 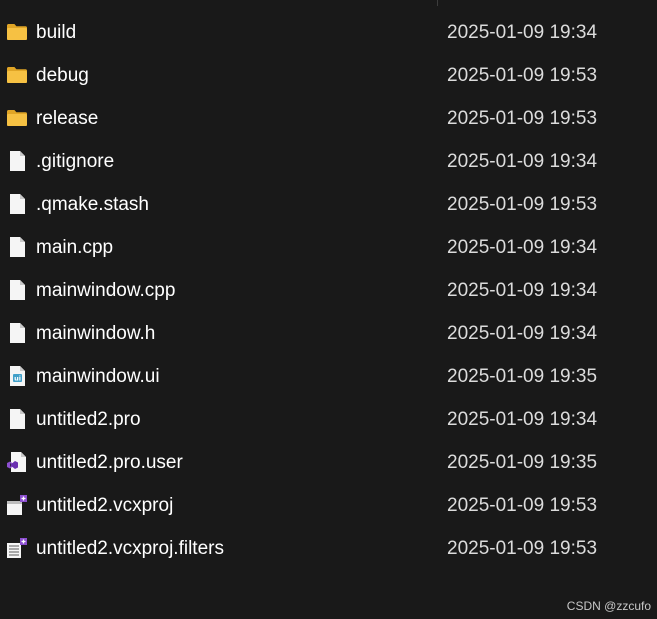 What do you see at coordinates (328, 333) in the screenshot?
I see `file-row-mainwindow-h: mainwindow.h 2025-01-09 19:34` at bounding box center [328, 333].